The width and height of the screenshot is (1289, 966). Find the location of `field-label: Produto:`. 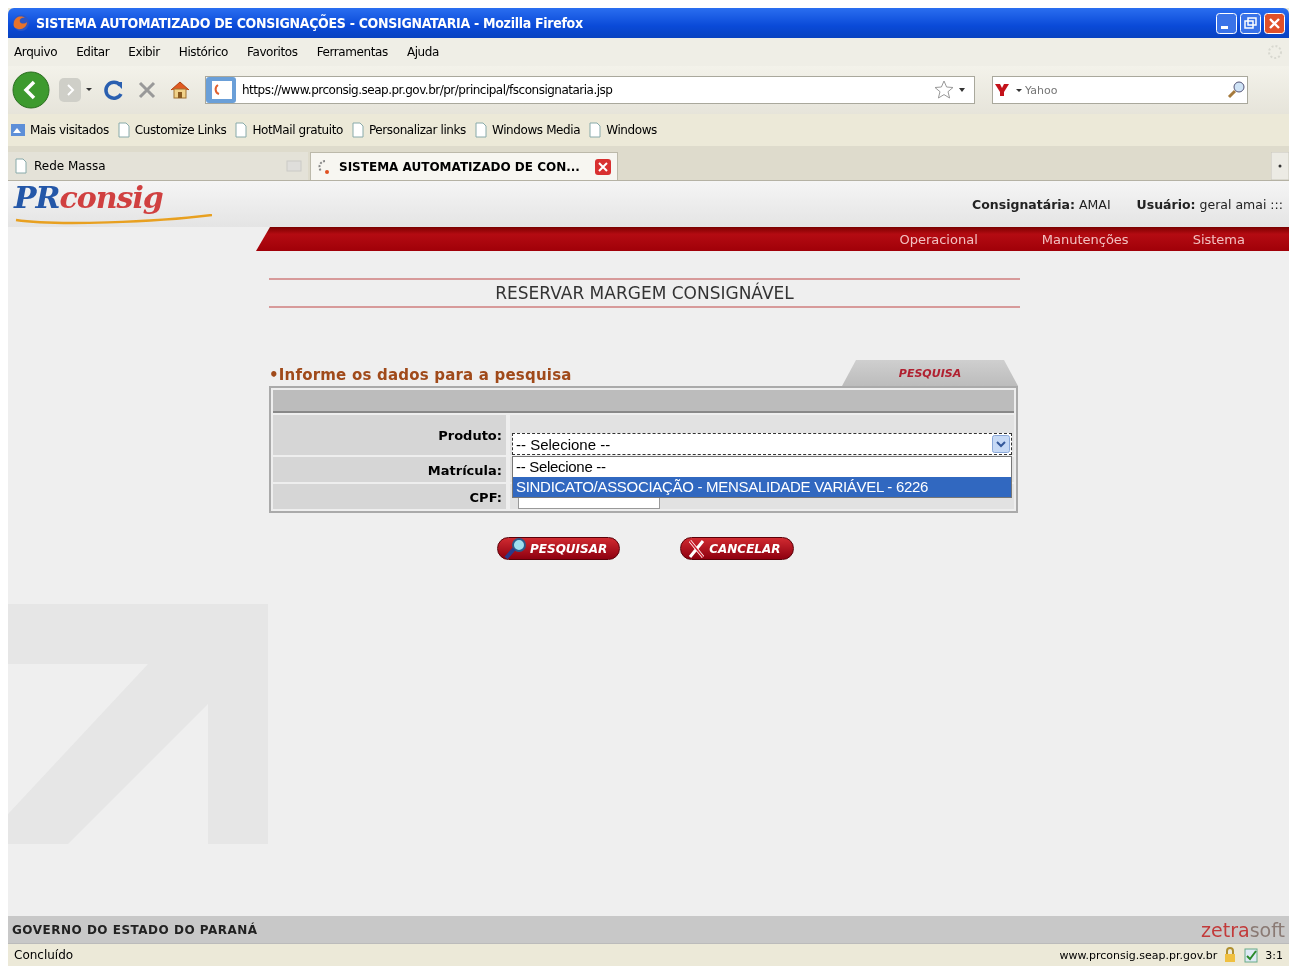

field-label: Produto: is located at coordinates (389, 435).